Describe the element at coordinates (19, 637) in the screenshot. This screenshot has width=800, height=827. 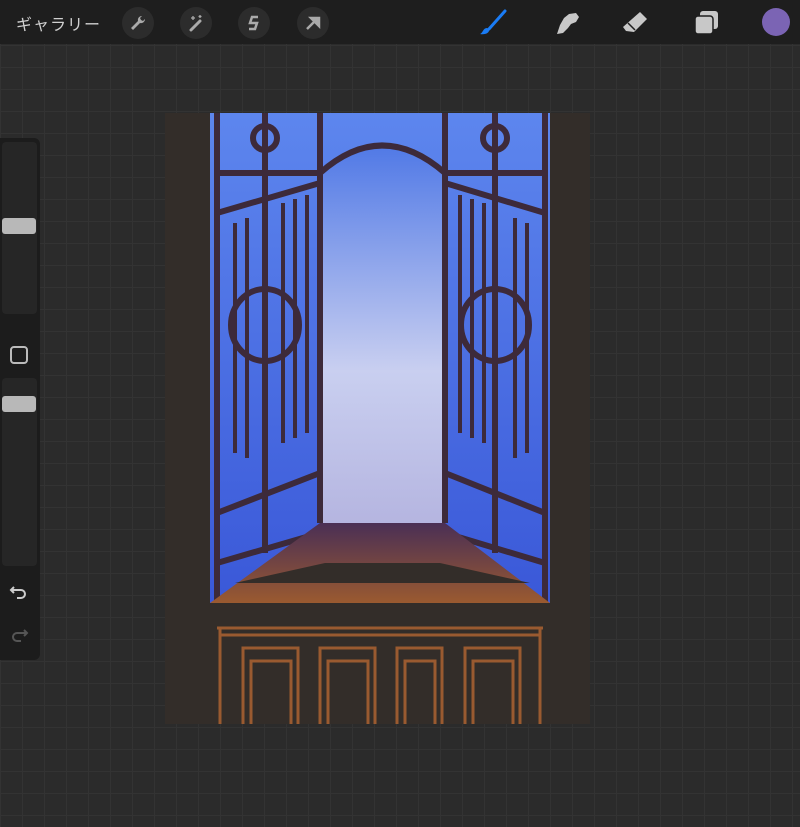
I see `redo-icon` at that location.